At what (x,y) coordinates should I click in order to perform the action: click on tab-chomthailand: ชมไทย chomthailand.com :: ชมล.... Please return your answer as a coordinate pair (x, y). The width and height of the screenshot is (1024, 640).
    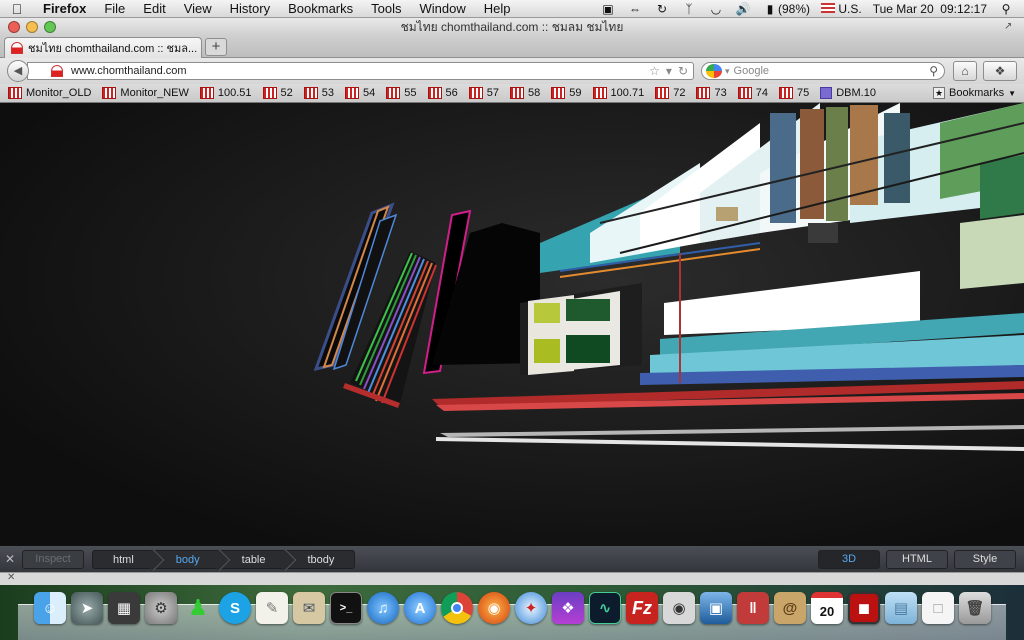
    Looking at the image, I should click on (103, 47).